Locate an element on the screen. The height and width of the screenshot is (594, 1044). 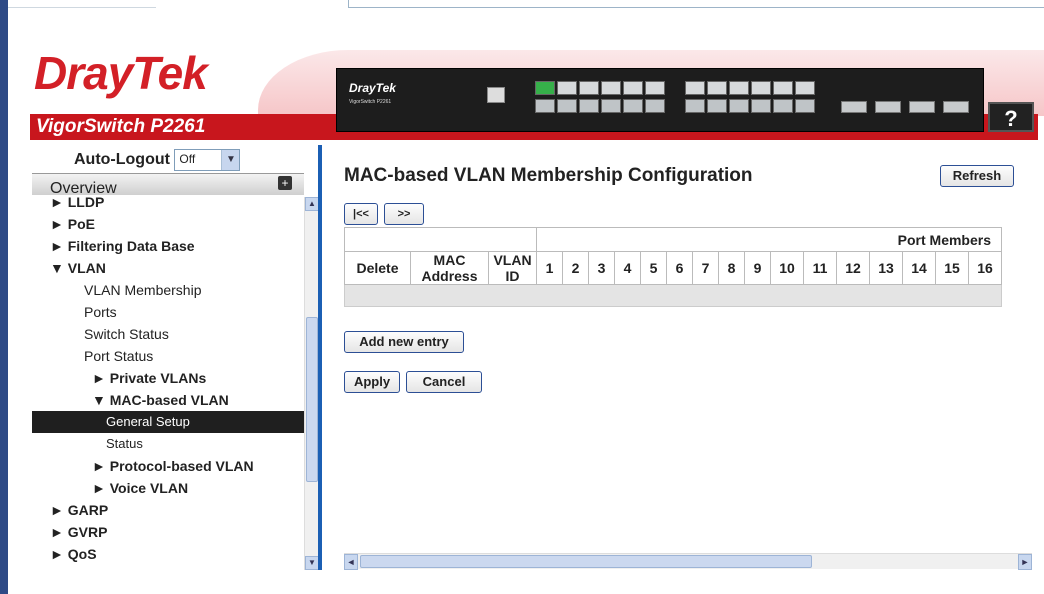
browser-top-strip is located at coordinates (522, 5).